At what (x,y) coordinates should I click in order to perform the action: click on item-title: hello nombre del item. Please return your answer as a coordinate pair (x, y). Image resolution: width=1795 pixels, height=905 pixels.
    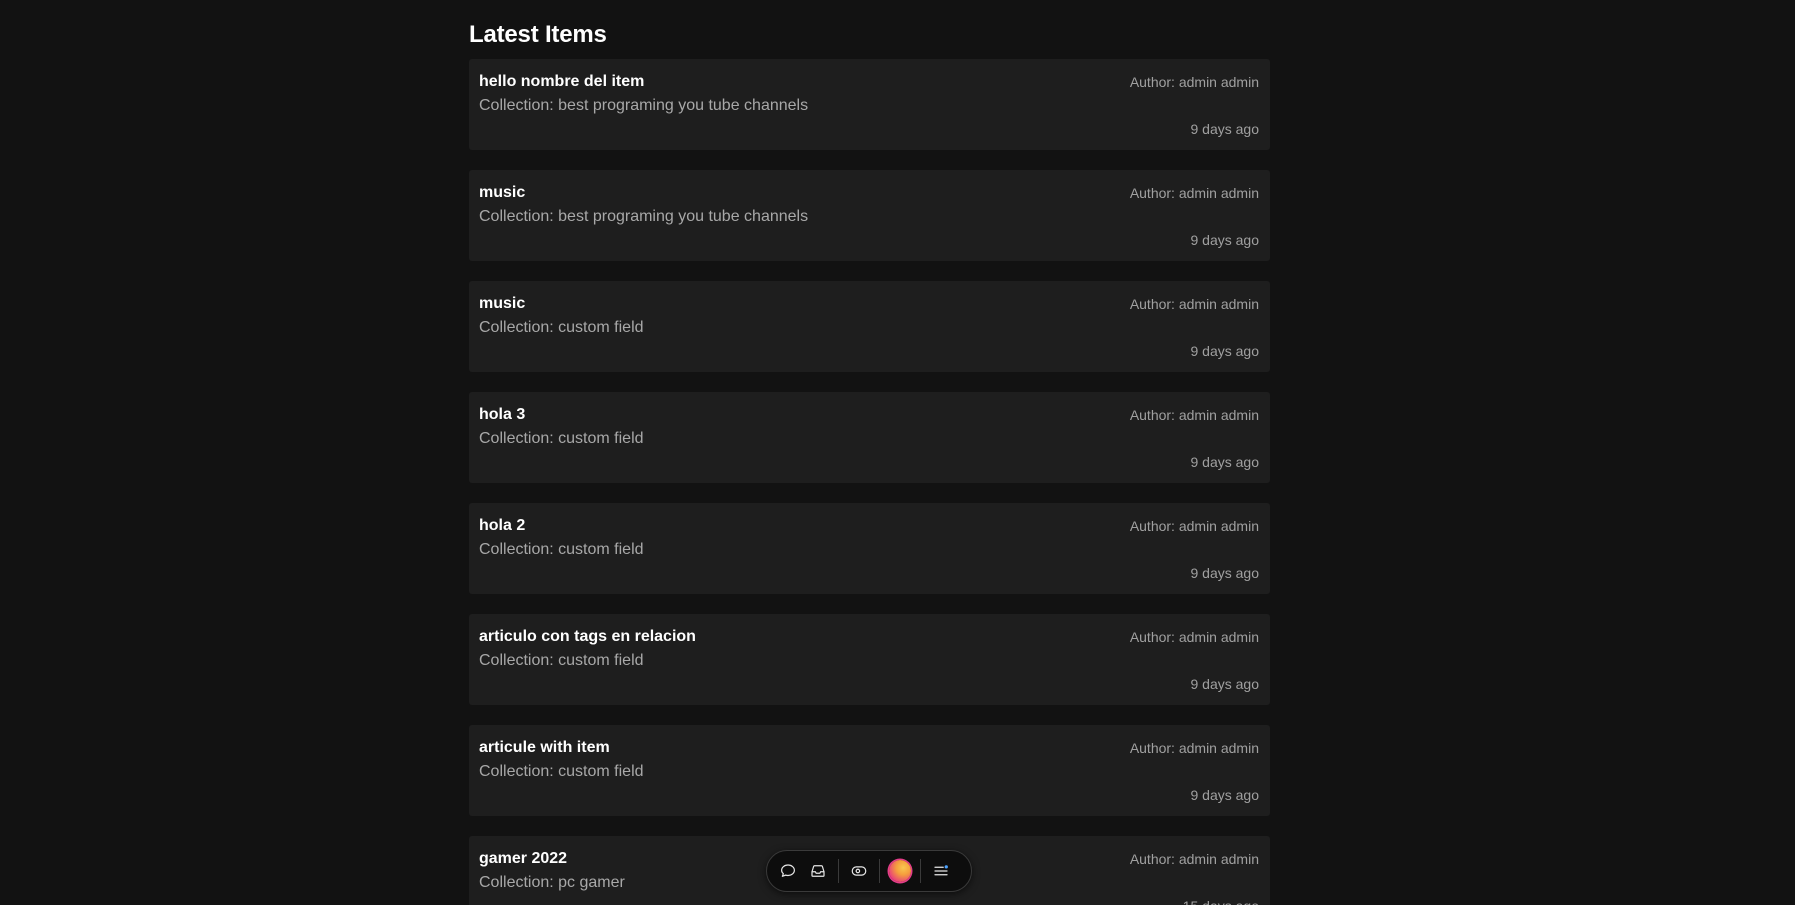
    Looking at the image, I should click on (562, 81).